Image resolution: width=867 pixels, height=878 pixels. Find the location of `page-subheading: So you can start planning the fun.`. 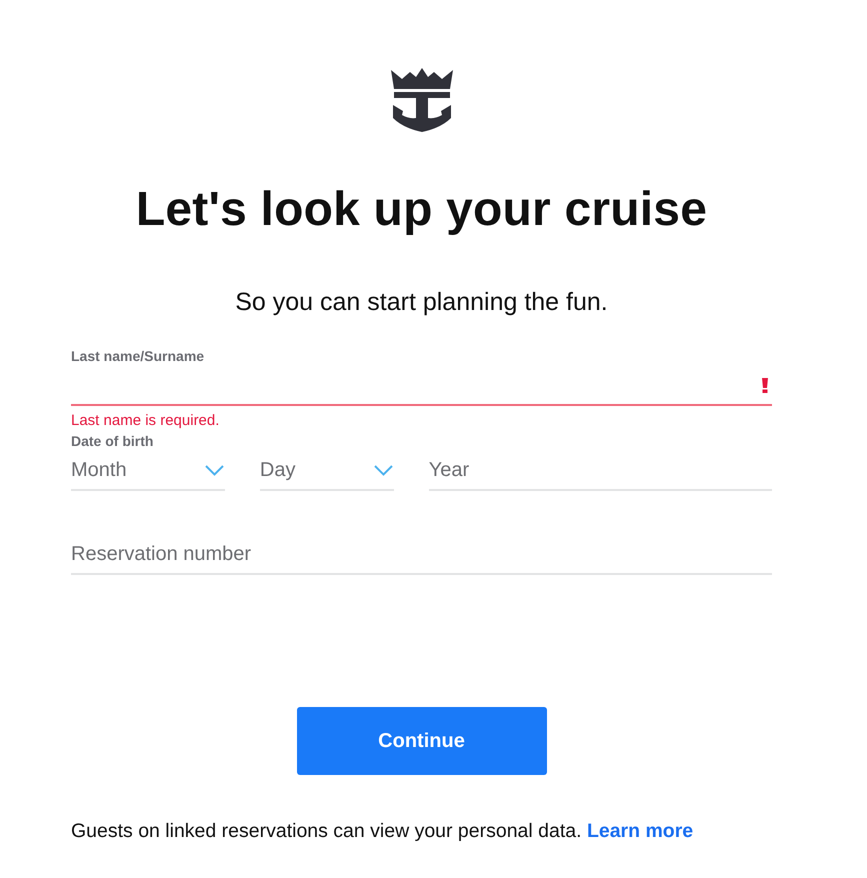

page-subheading: So you can start planning the fun. is located at coordinates (421, 301).